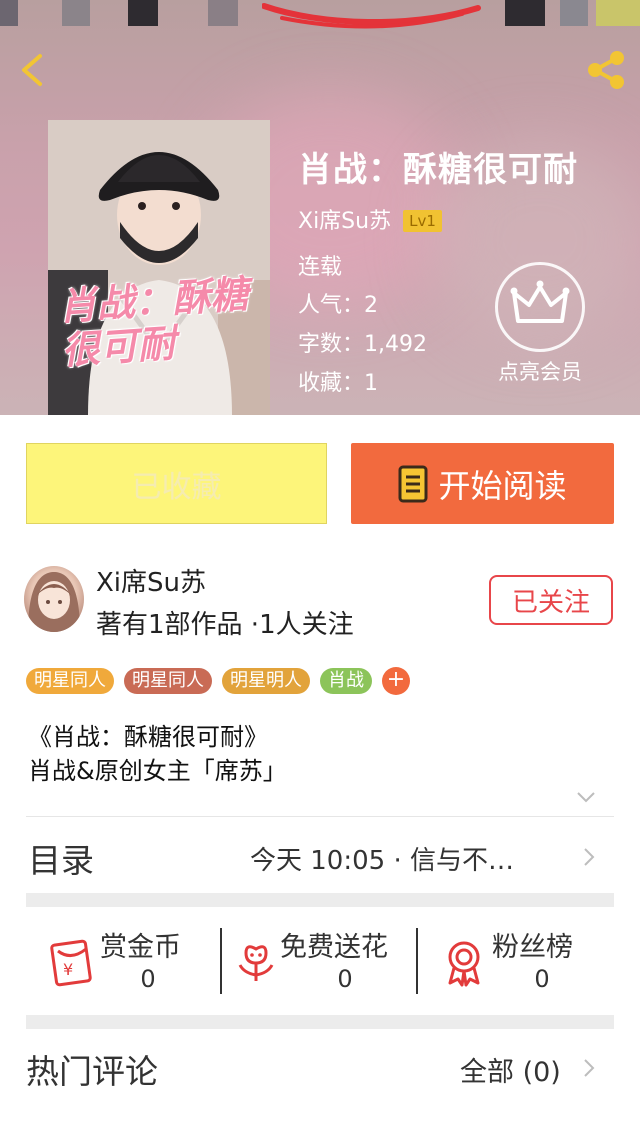  What do you see at coordinates (464, 964) in the screenshot?
I see `medal-icon` at bounding box center [464, 964].